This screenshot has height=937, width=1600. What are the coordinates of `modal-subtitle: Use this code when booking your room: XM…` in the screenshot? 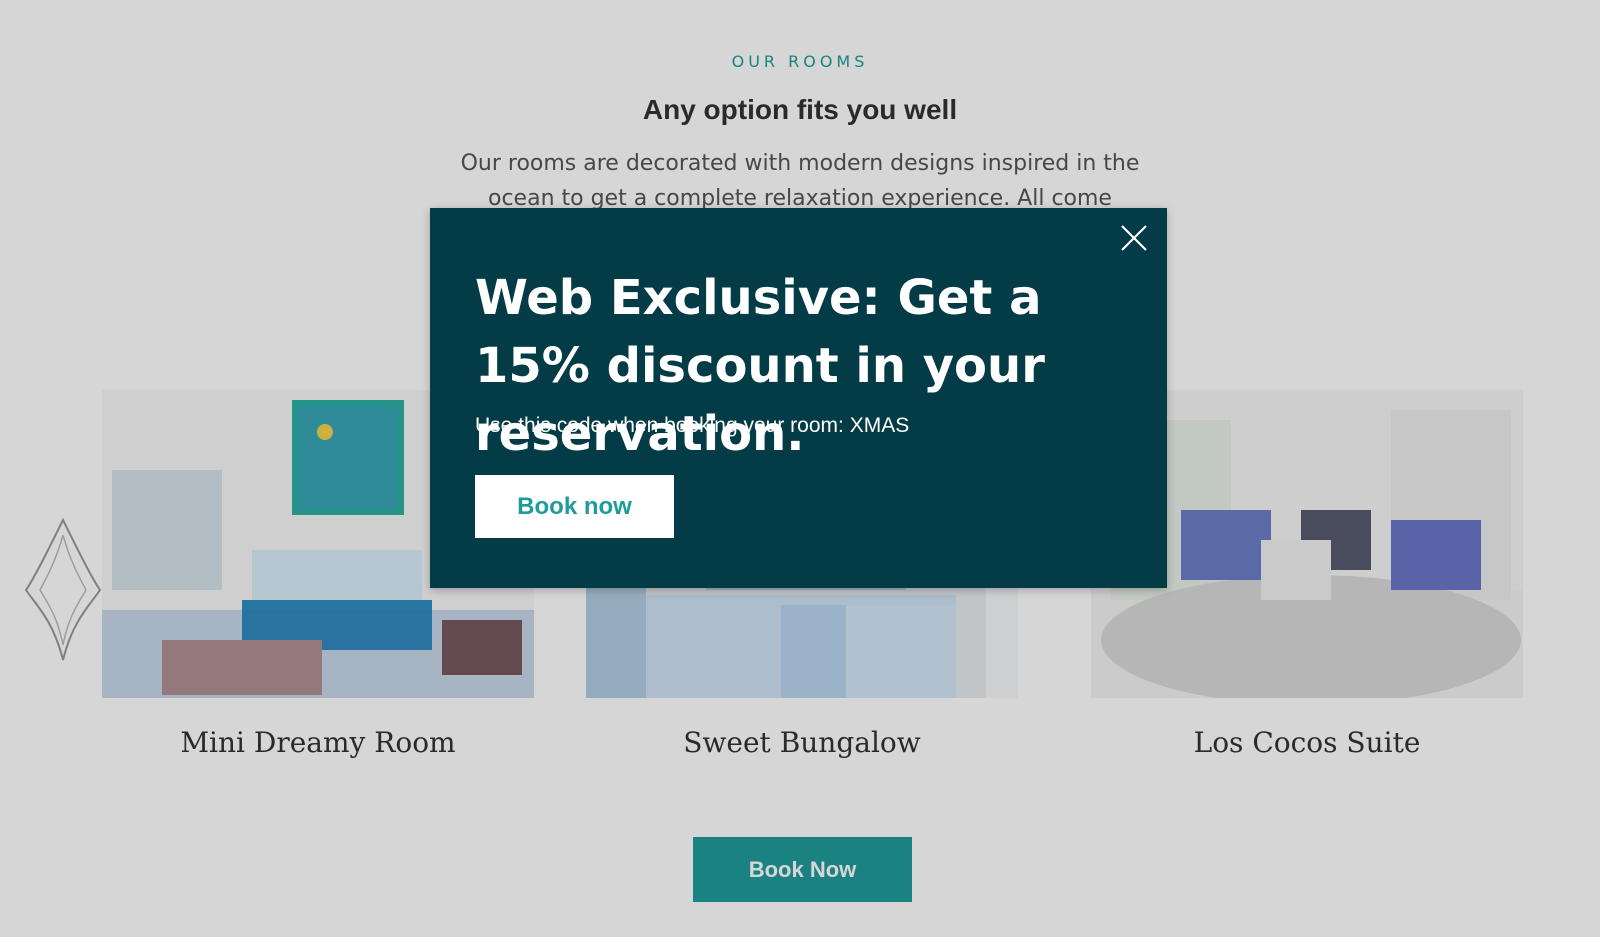 It's located at (692, 425).